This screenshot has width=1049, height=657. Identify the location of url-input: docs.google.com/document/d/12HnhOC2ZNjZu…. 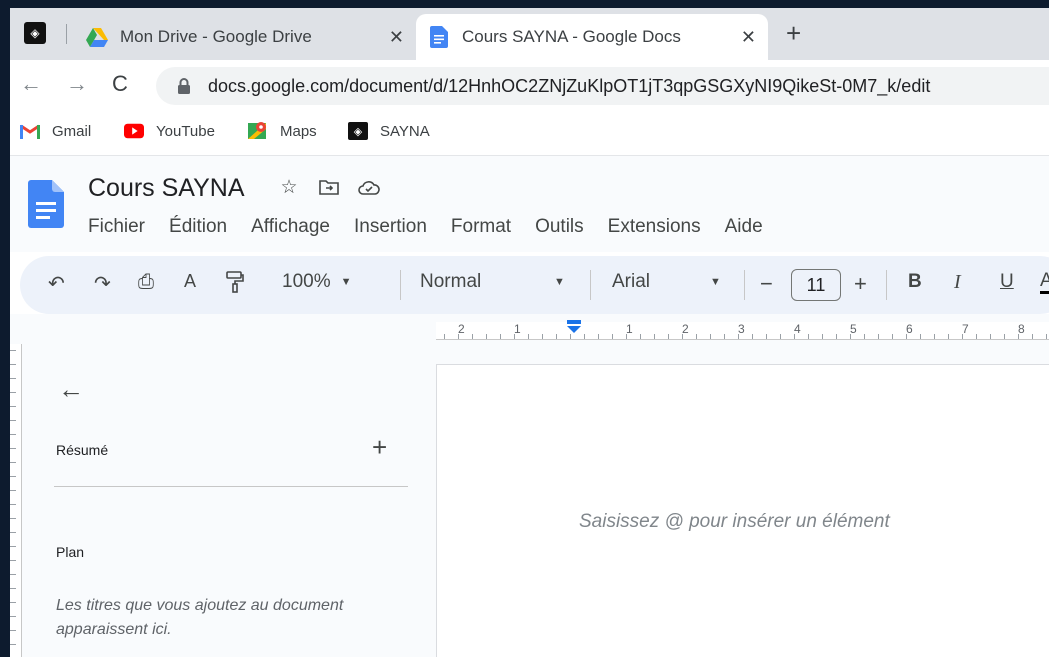
(602, 86).